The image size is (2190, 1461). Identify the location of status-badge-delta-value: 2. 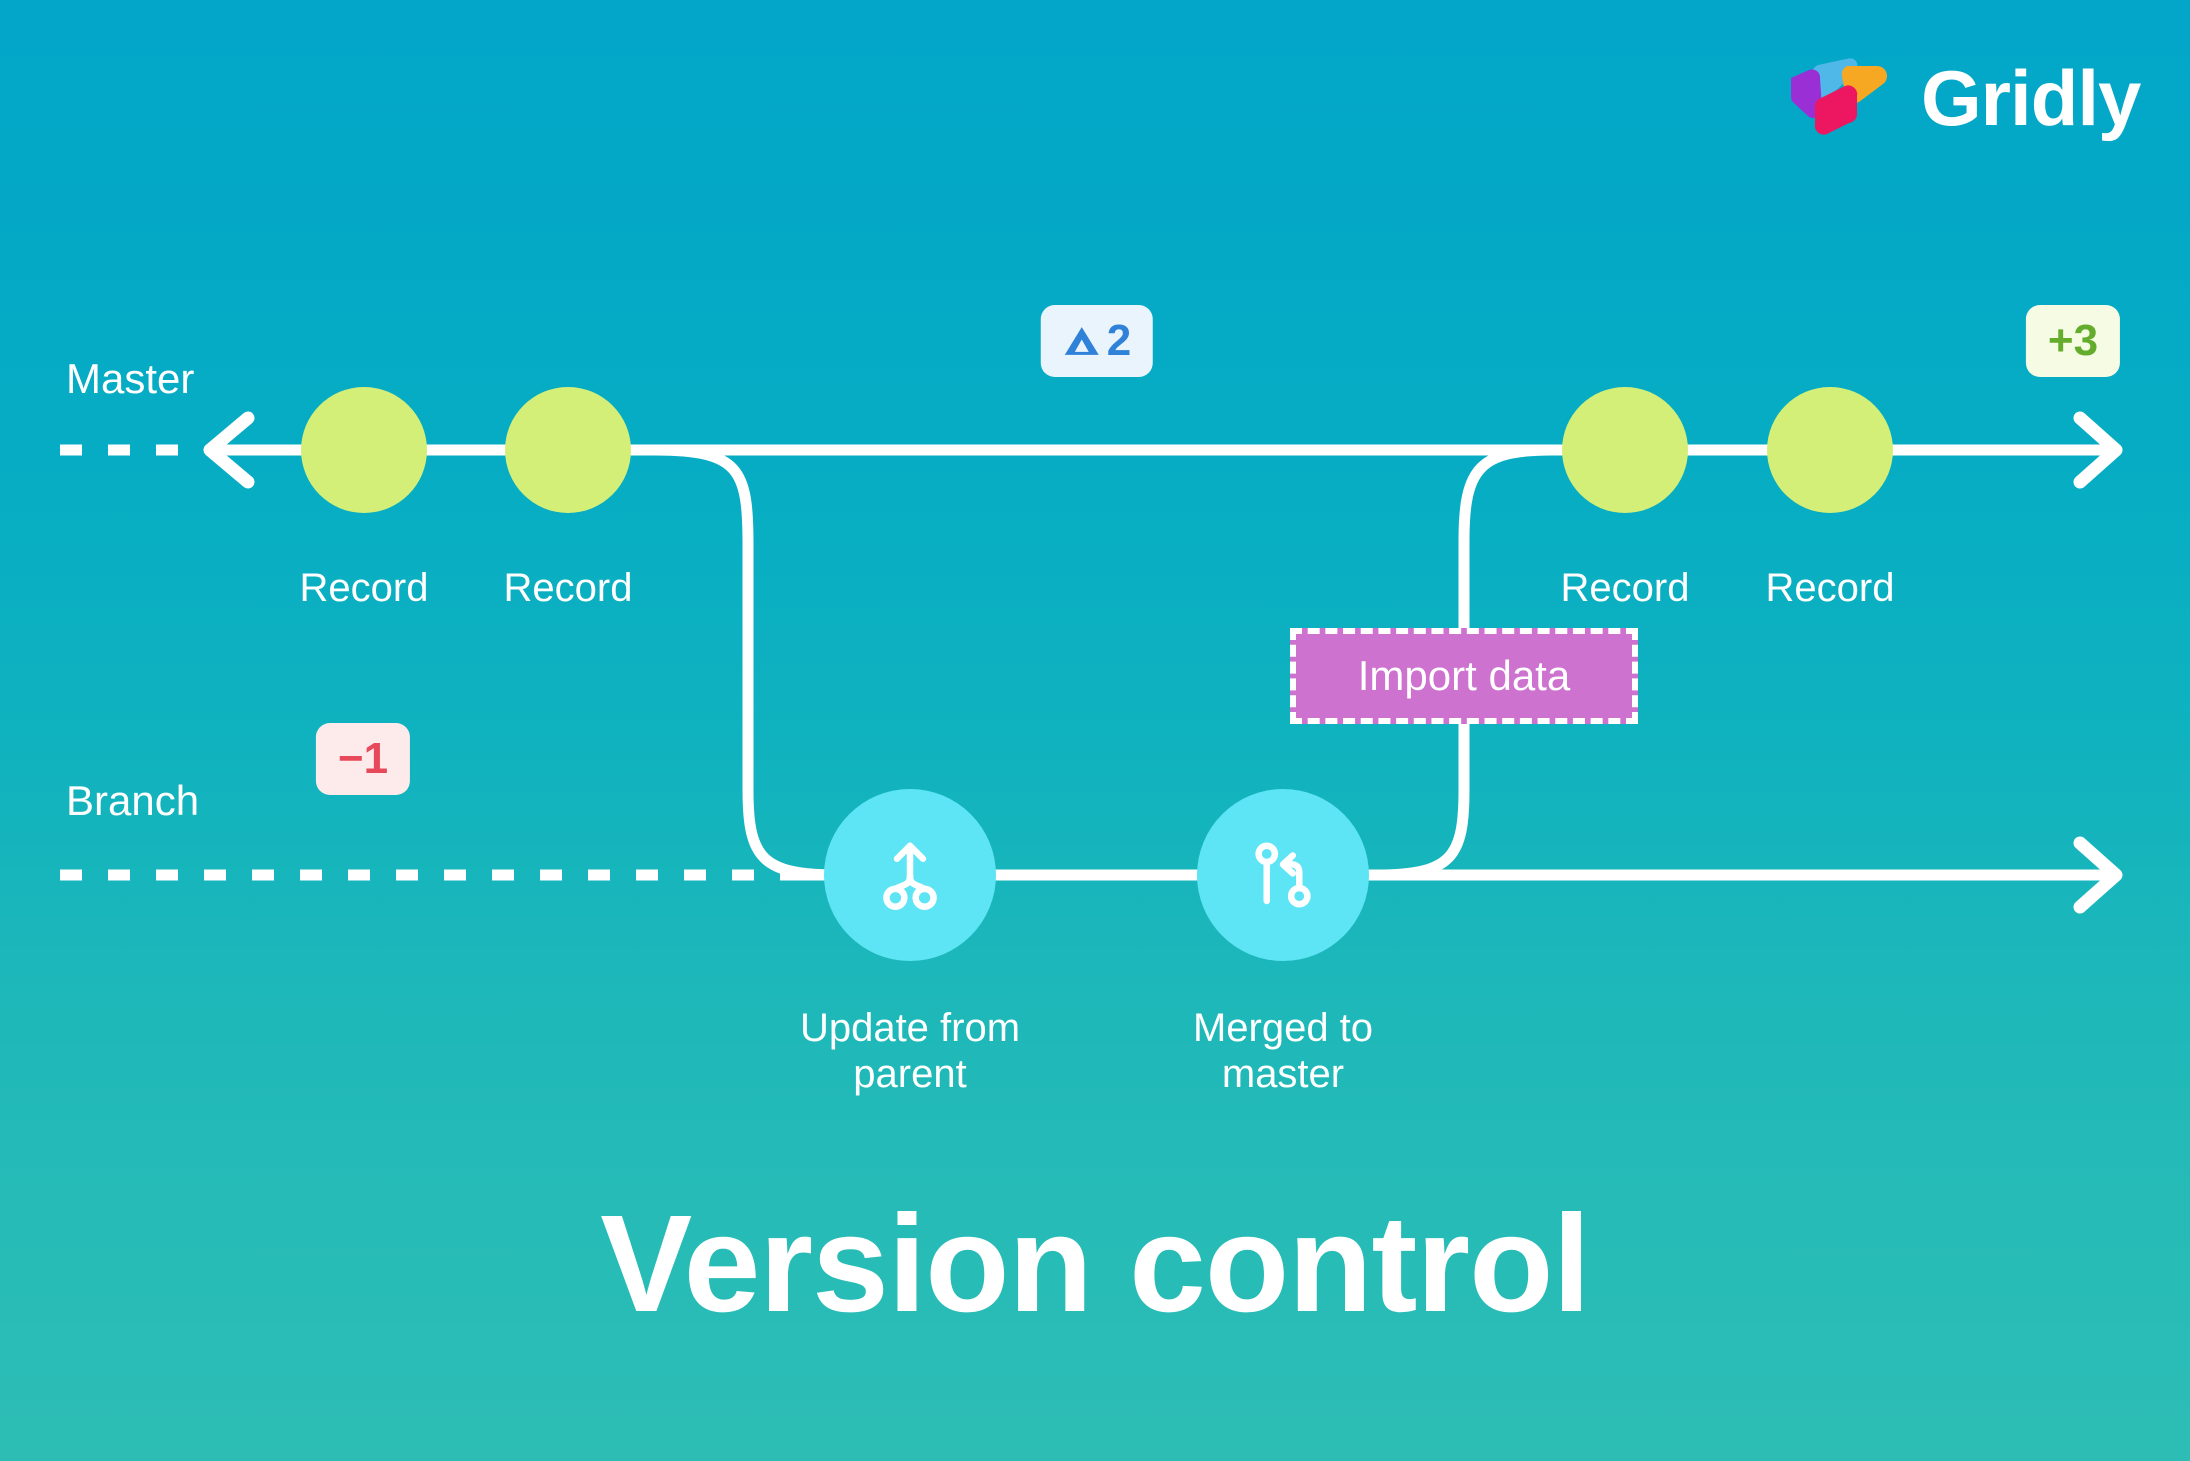
(1119, 340).